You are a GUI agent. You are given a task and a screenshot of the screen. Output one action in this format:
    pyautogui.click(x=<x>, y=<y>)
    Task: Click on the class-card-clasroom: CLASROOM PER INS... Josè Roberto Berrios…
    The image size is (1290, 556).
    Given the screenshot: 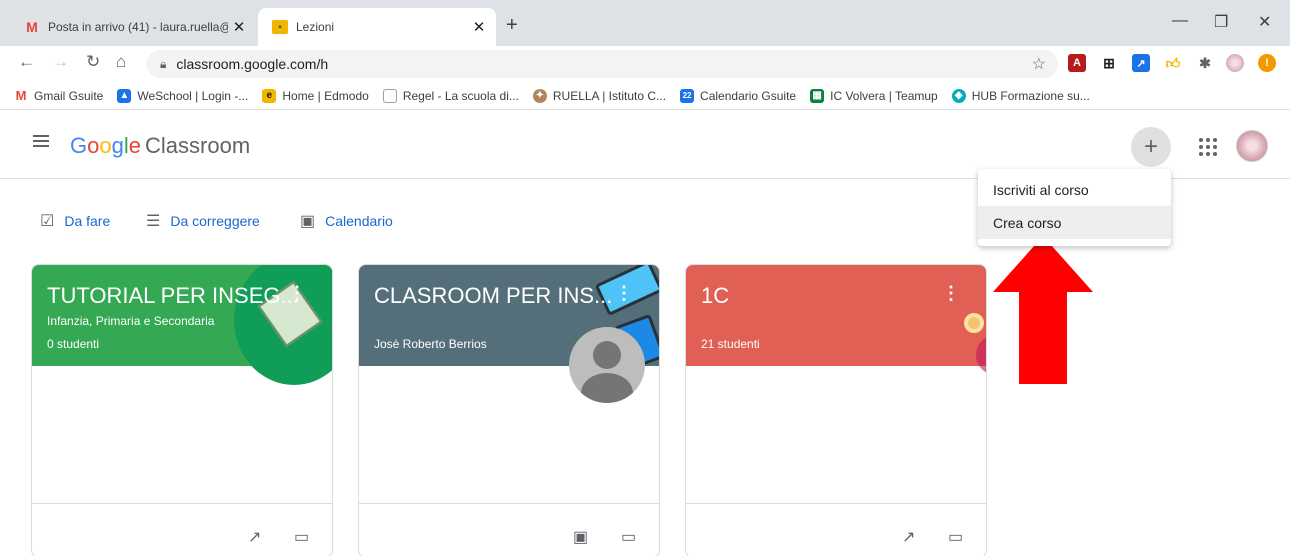 What is the action you would take?
    pyautogui.click(x=509, y=410)
    